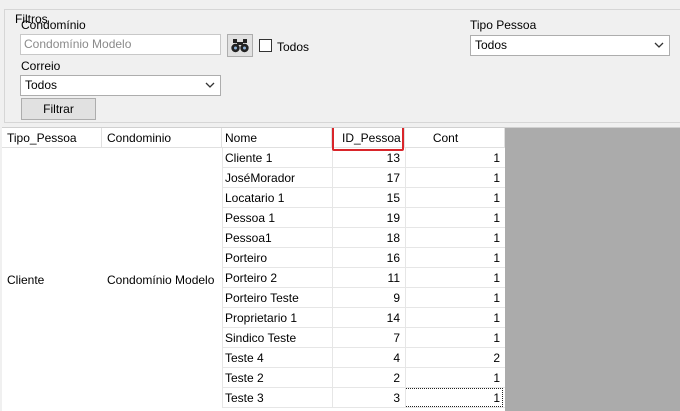 The height and width of the screenshot is (411, 680). What do you see at coordinates (491, 45) in the screenshot?
I see `tipo-pessoa-value: Todos` at bounding box center [491, 45].